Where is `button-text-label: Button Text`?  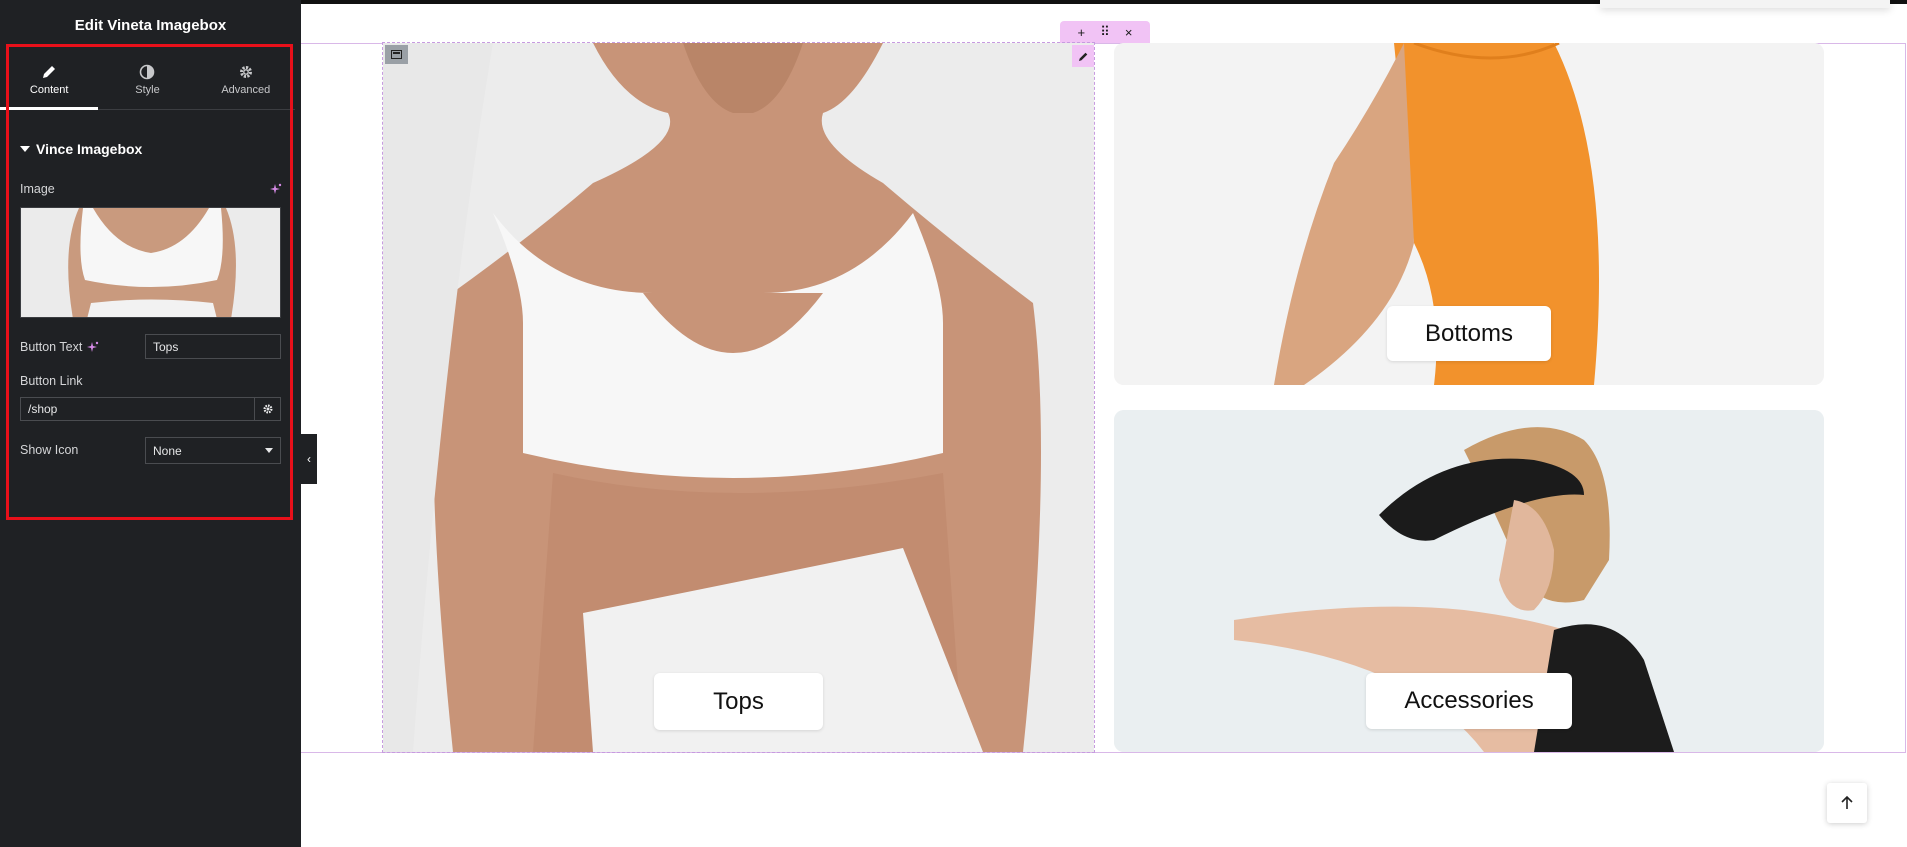 button-text-label: Button Text is located at coordinates (51, 347).